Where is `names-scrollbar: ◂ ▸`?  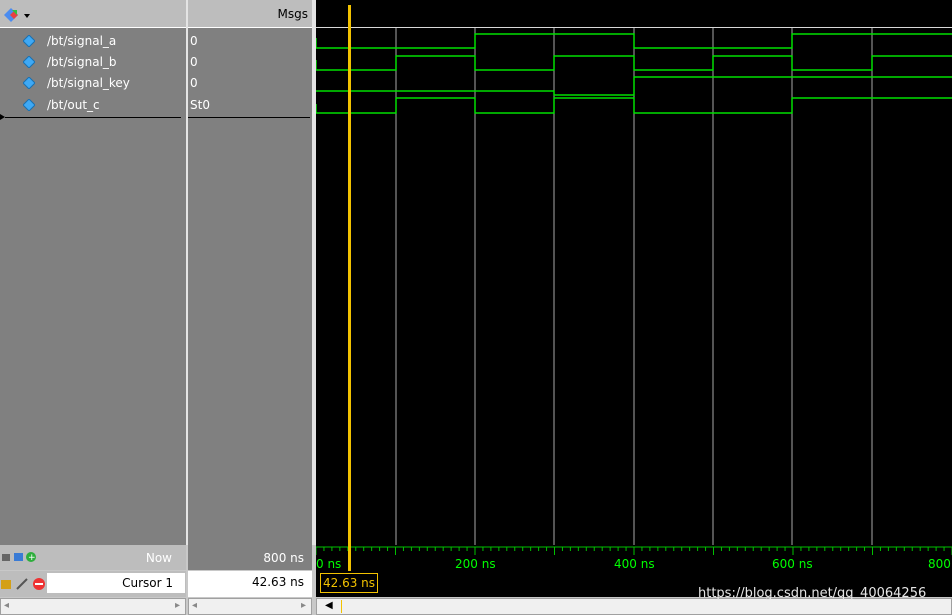 names-scrollbar: ◂ ▸ is located at coordinates (93, 606).